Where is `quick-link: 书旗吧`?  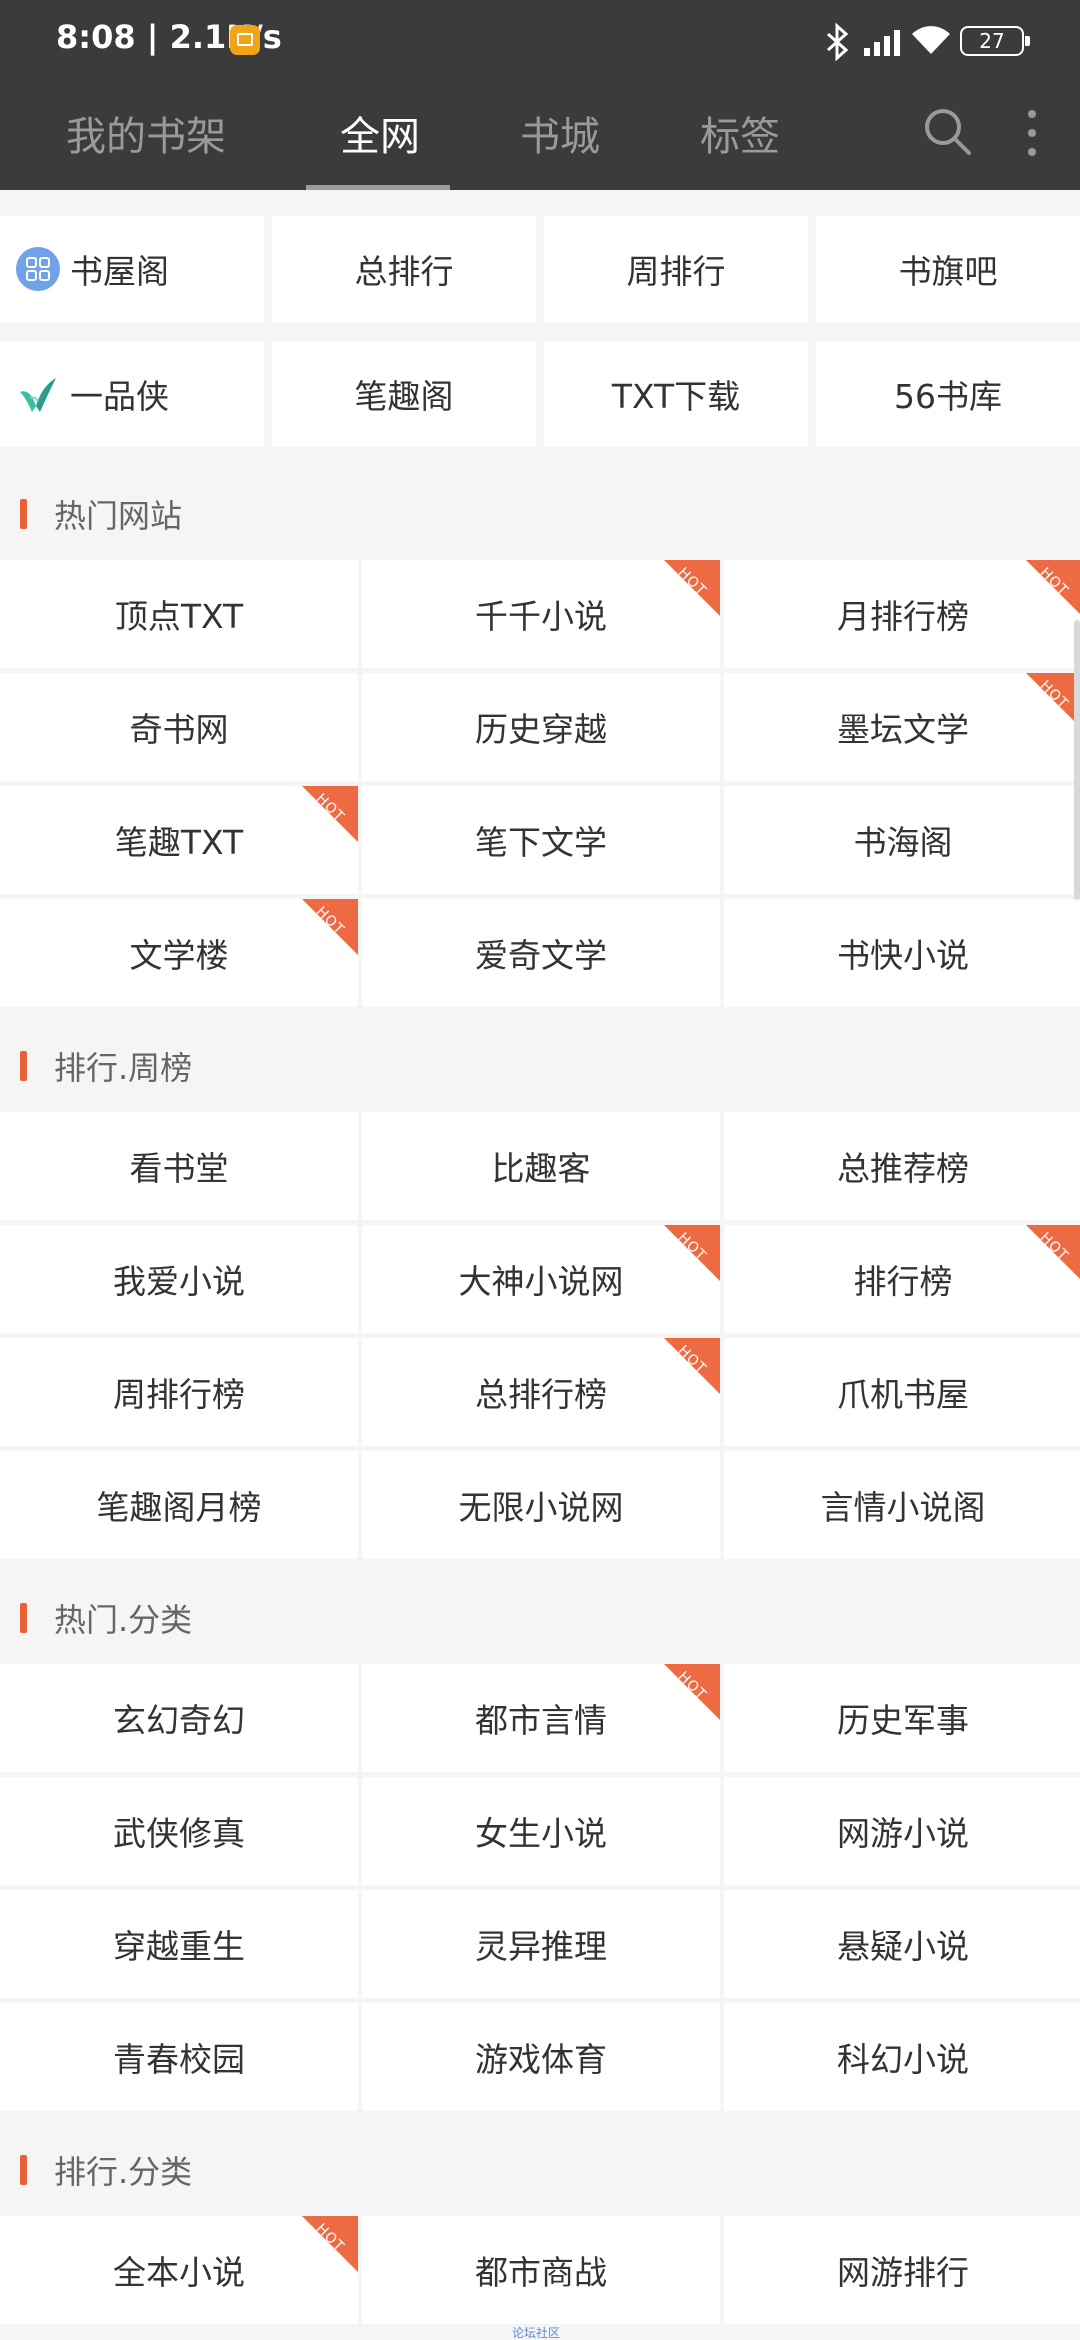 quick-link: 书旗吧 is located at coordinates (948, 269).